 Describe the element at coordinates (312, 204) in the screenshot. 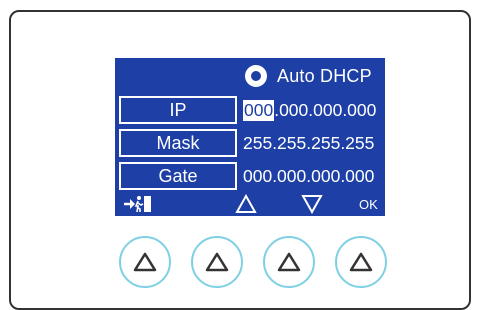

I see `down-triangle-icon` at that location.